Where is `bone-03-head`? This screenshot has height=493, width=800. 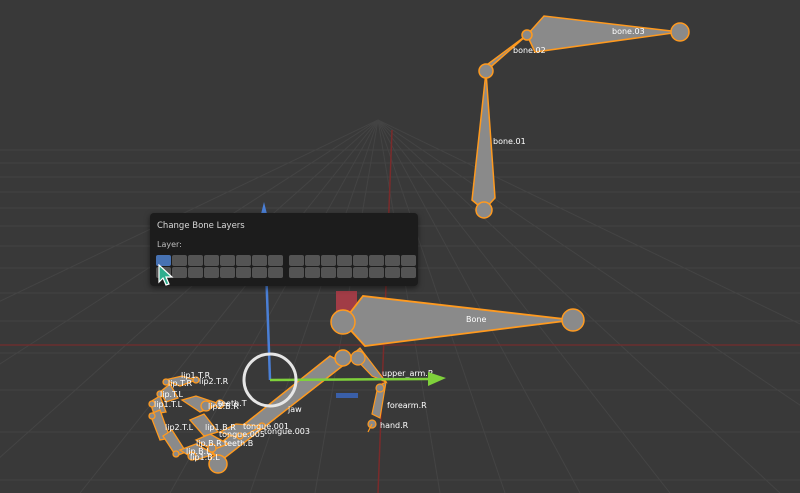 bone-03-head is located at coordinates (527, 35).